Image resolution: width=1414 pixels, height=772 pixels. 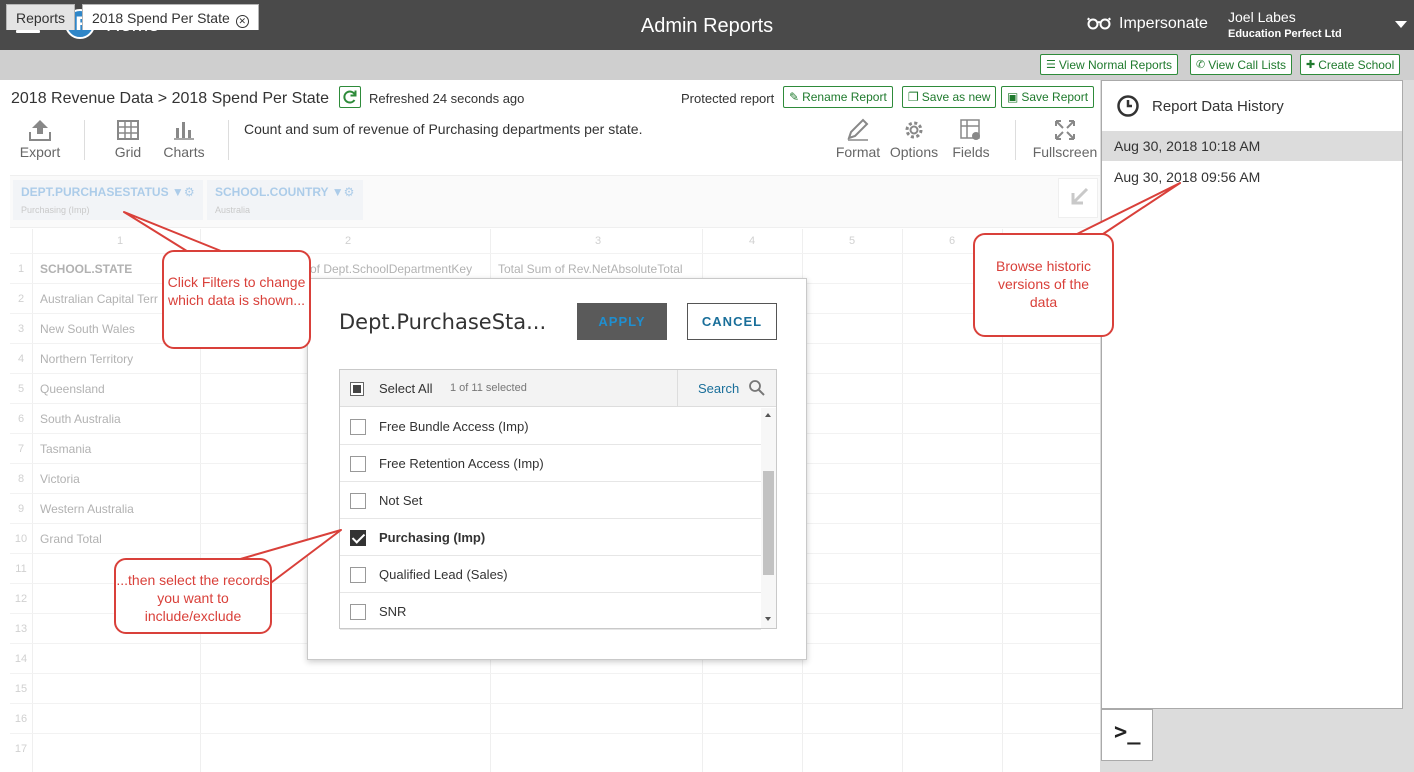 I want to click on filter-option-label: Qualified Lead (Sales), so click(x=443, y=574).